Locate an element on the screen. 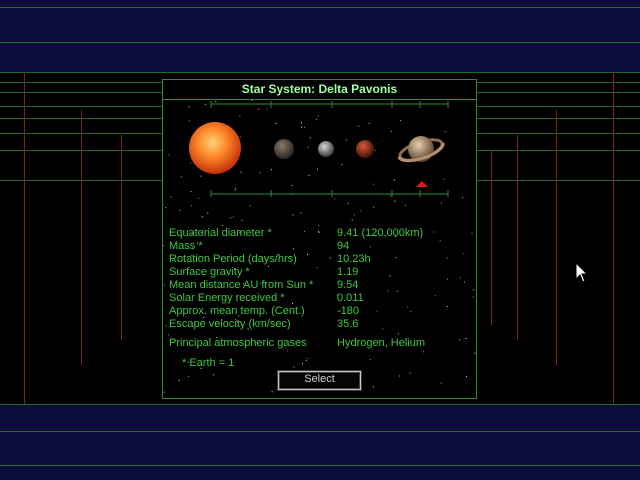 Image resolution: width=640 pixels, height=480 pixels. planet-1-icon is located at coordinates (284, 149).